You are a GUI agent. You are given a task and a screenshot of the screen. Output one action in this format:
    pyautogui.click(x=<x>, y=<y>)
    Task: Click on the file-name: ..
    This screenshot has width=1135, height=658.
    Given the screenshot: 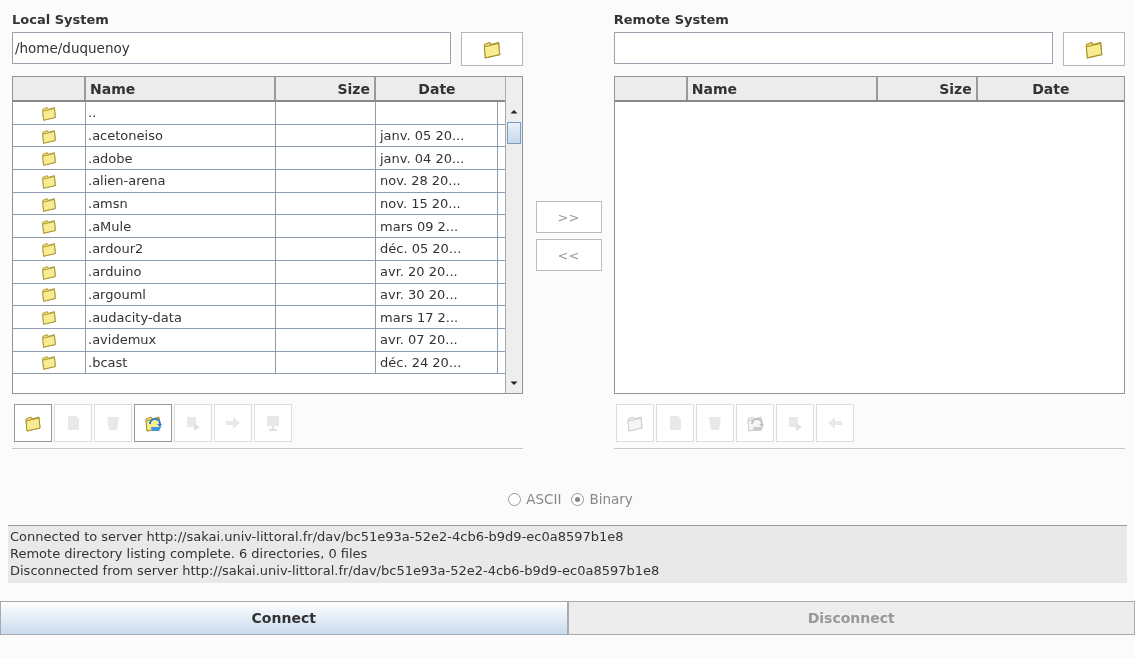 What is the action you would take?
    pyautogui.click(x=181, y=113)
    